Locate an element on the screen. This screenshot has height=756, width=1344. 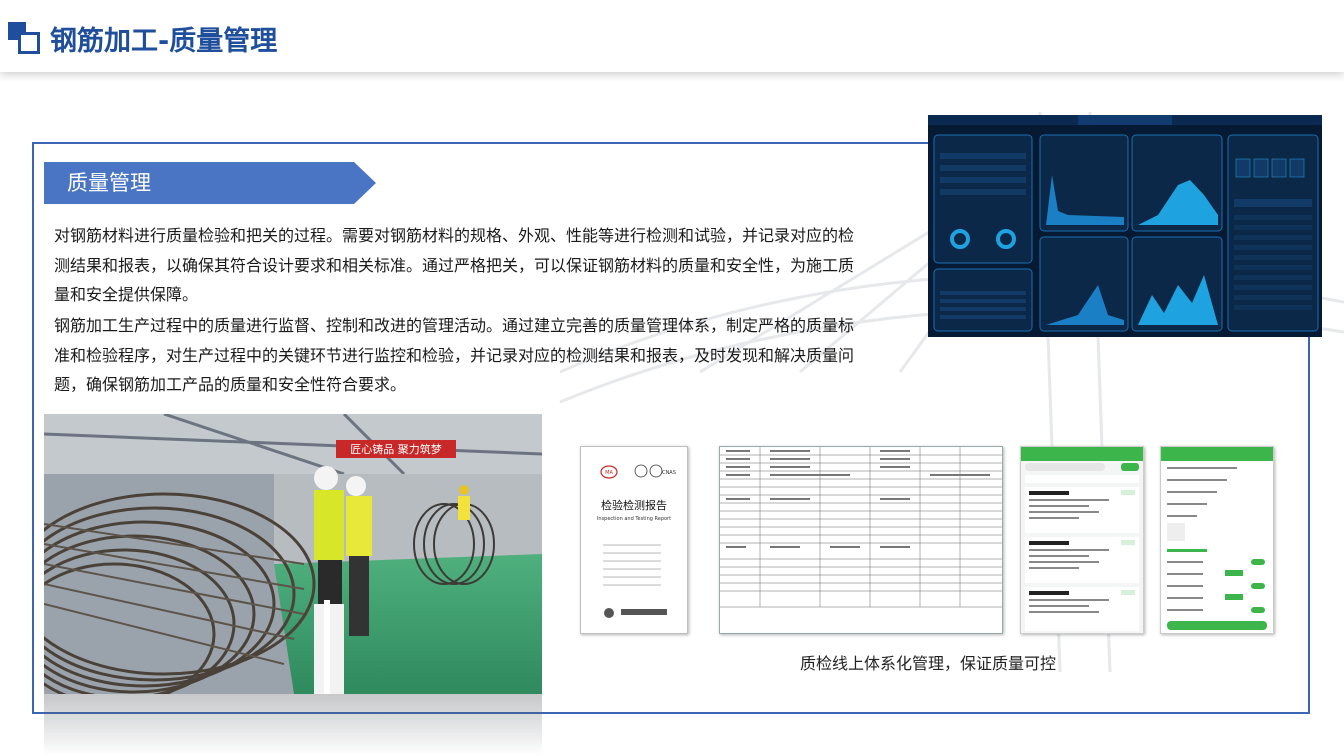
documents-caption: 质检线上体系化管理，保证质量可控 is located at coordinates (928, 663).